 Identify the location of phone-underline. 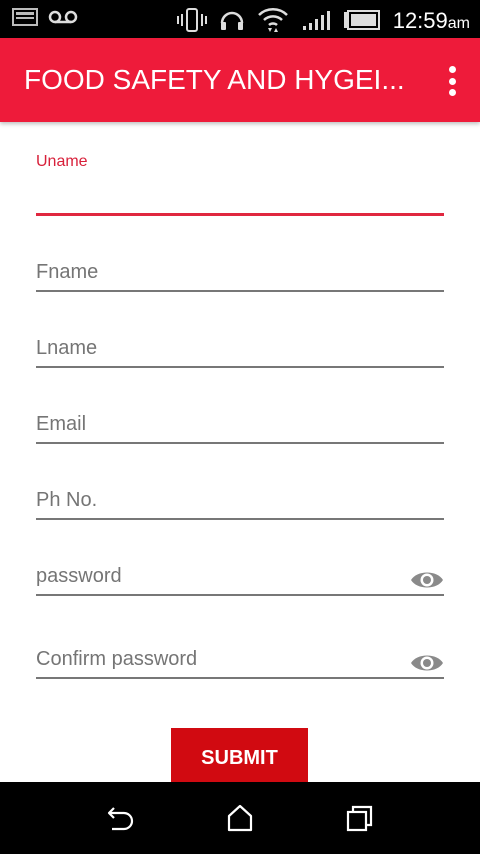
(240, 519).